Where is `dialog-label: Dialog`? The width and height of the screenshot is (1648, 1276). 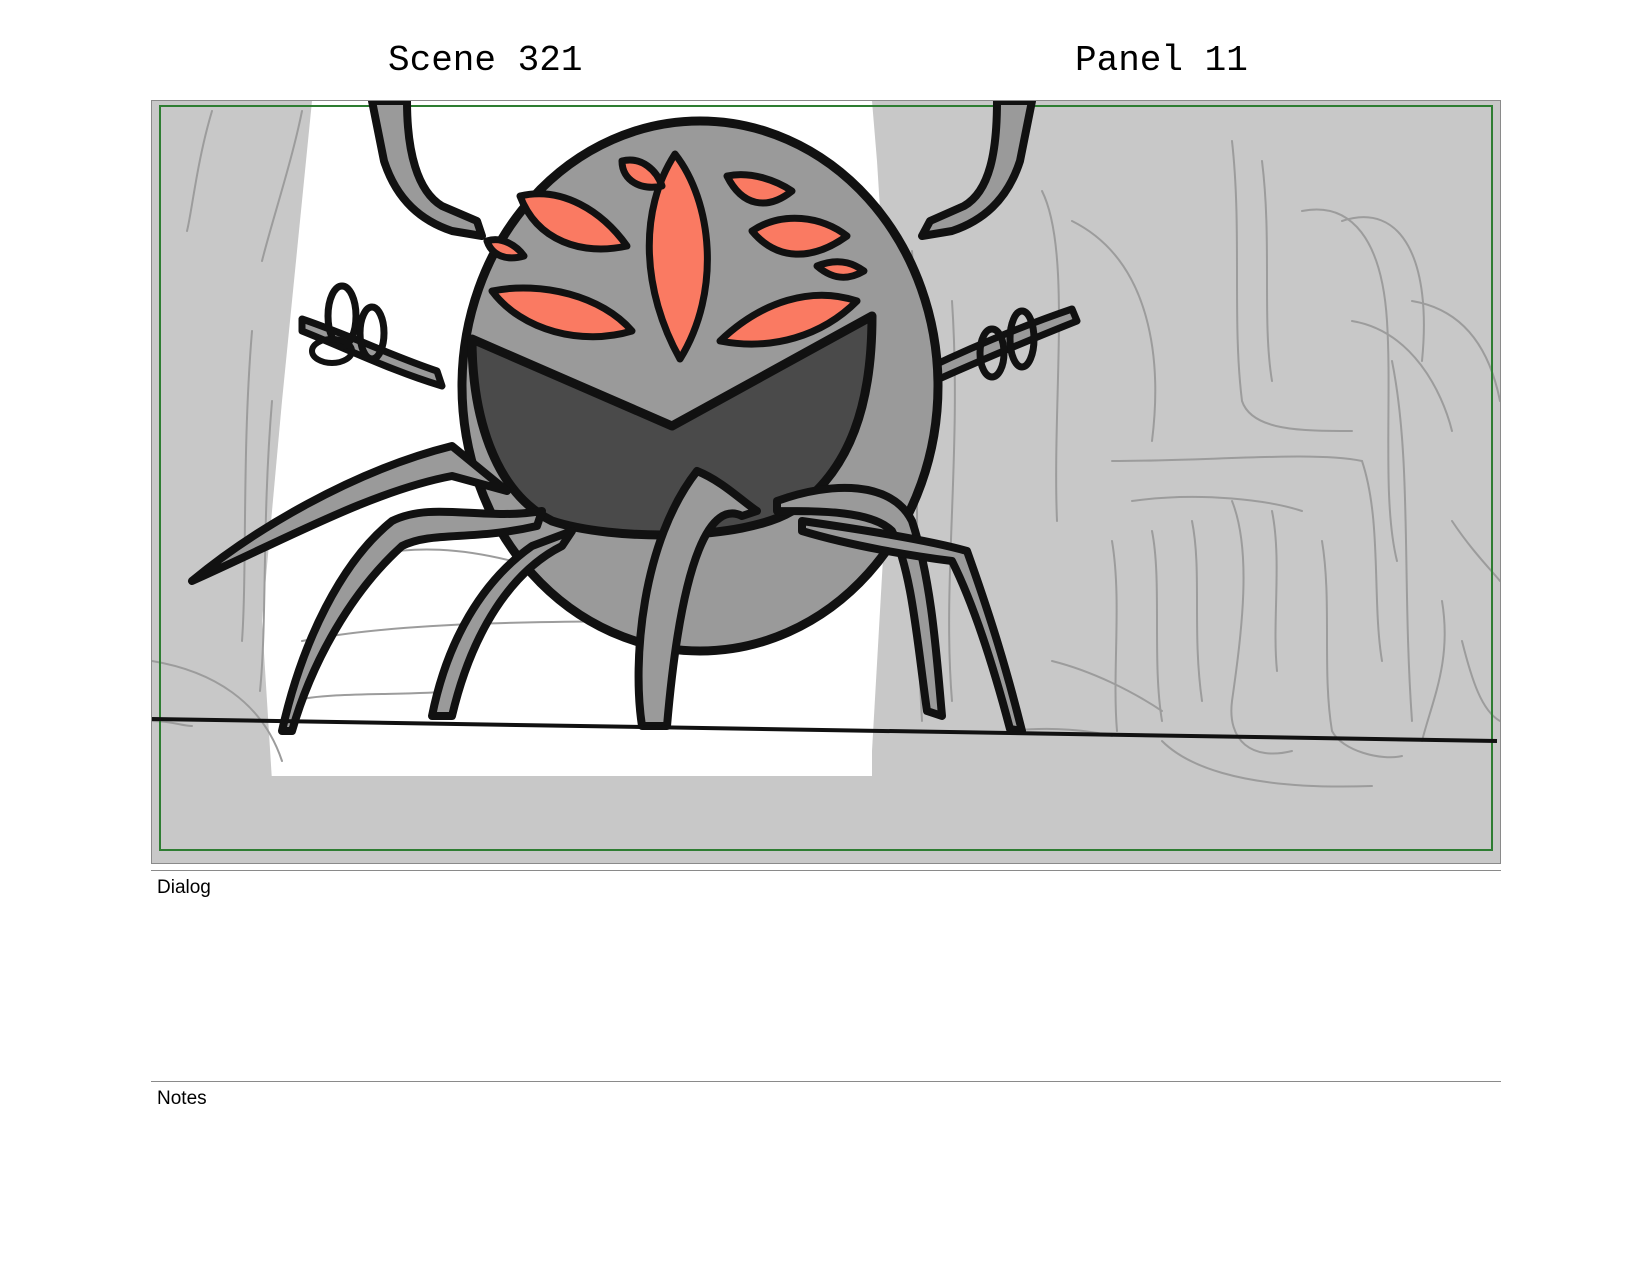 dialog-label: Dialog is located at coordinates (184, 887).